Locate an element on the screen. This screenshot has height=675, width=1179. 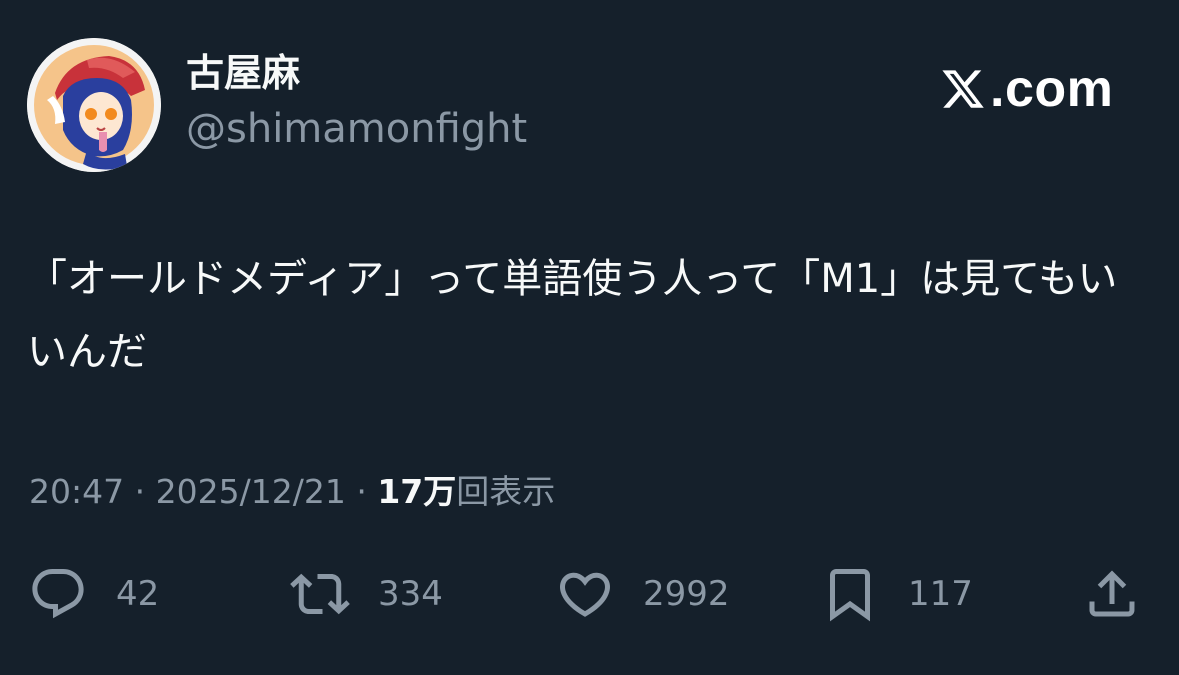
reply-icon is located at coordinates (58, 594).